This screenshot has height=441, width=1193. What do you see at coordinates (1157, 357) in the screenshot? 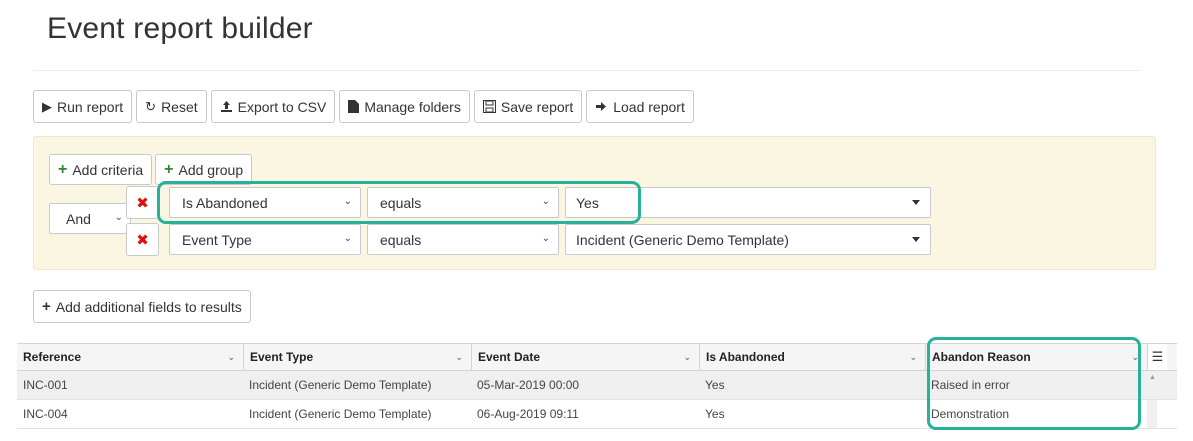
I see `hamburger-menu-icon: ☰` at bounding box center [1157, 357].